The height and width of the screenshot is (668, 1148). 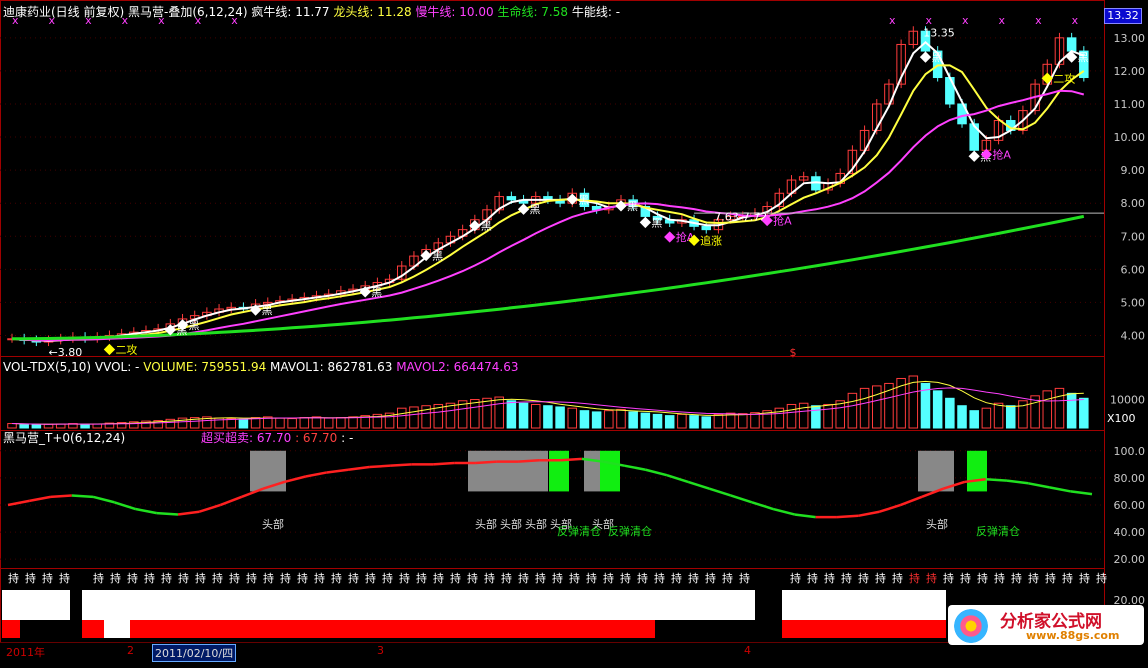 What do you see at coordinates (457, 367) in the screenshot?
I see `mavol2-value: MAVOL2: 664474.63` at bounding box center [457, 367].